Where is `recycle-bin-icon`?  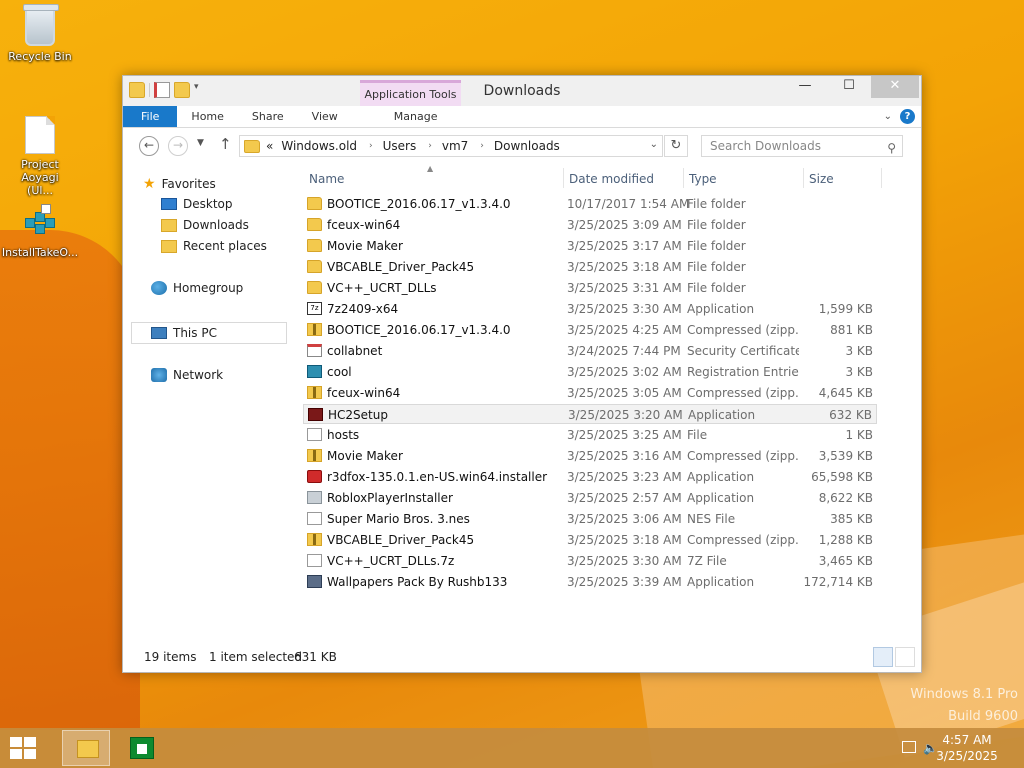 recycle-bin-icon is located at coordinates (40, 26).